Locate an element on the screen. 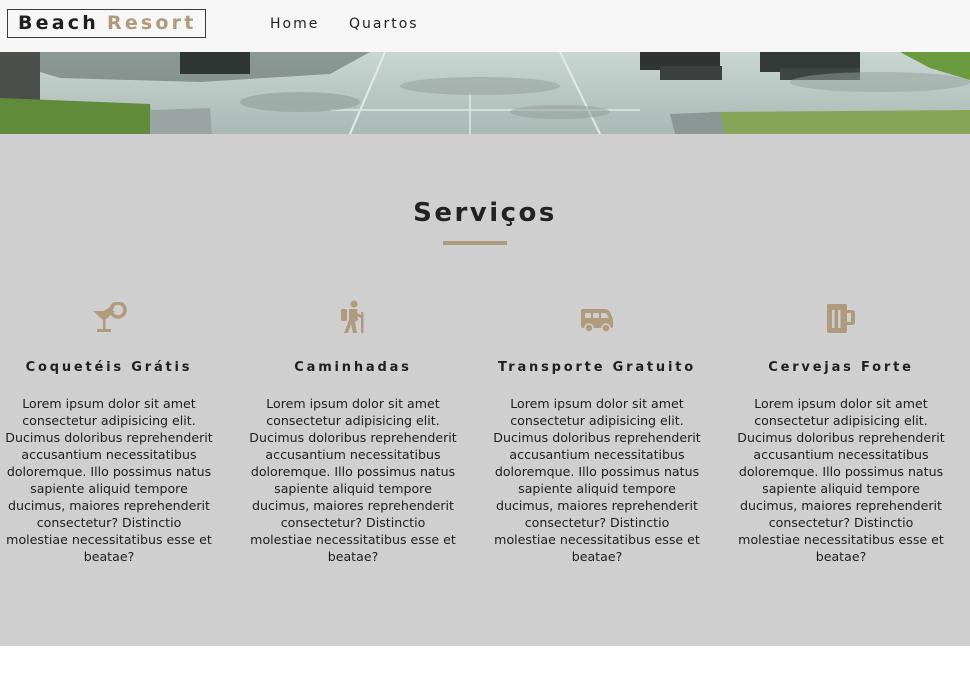 This screenshot has height=690, width=970. service-title: Cervejas Forte is located at coordinates (841, 367).